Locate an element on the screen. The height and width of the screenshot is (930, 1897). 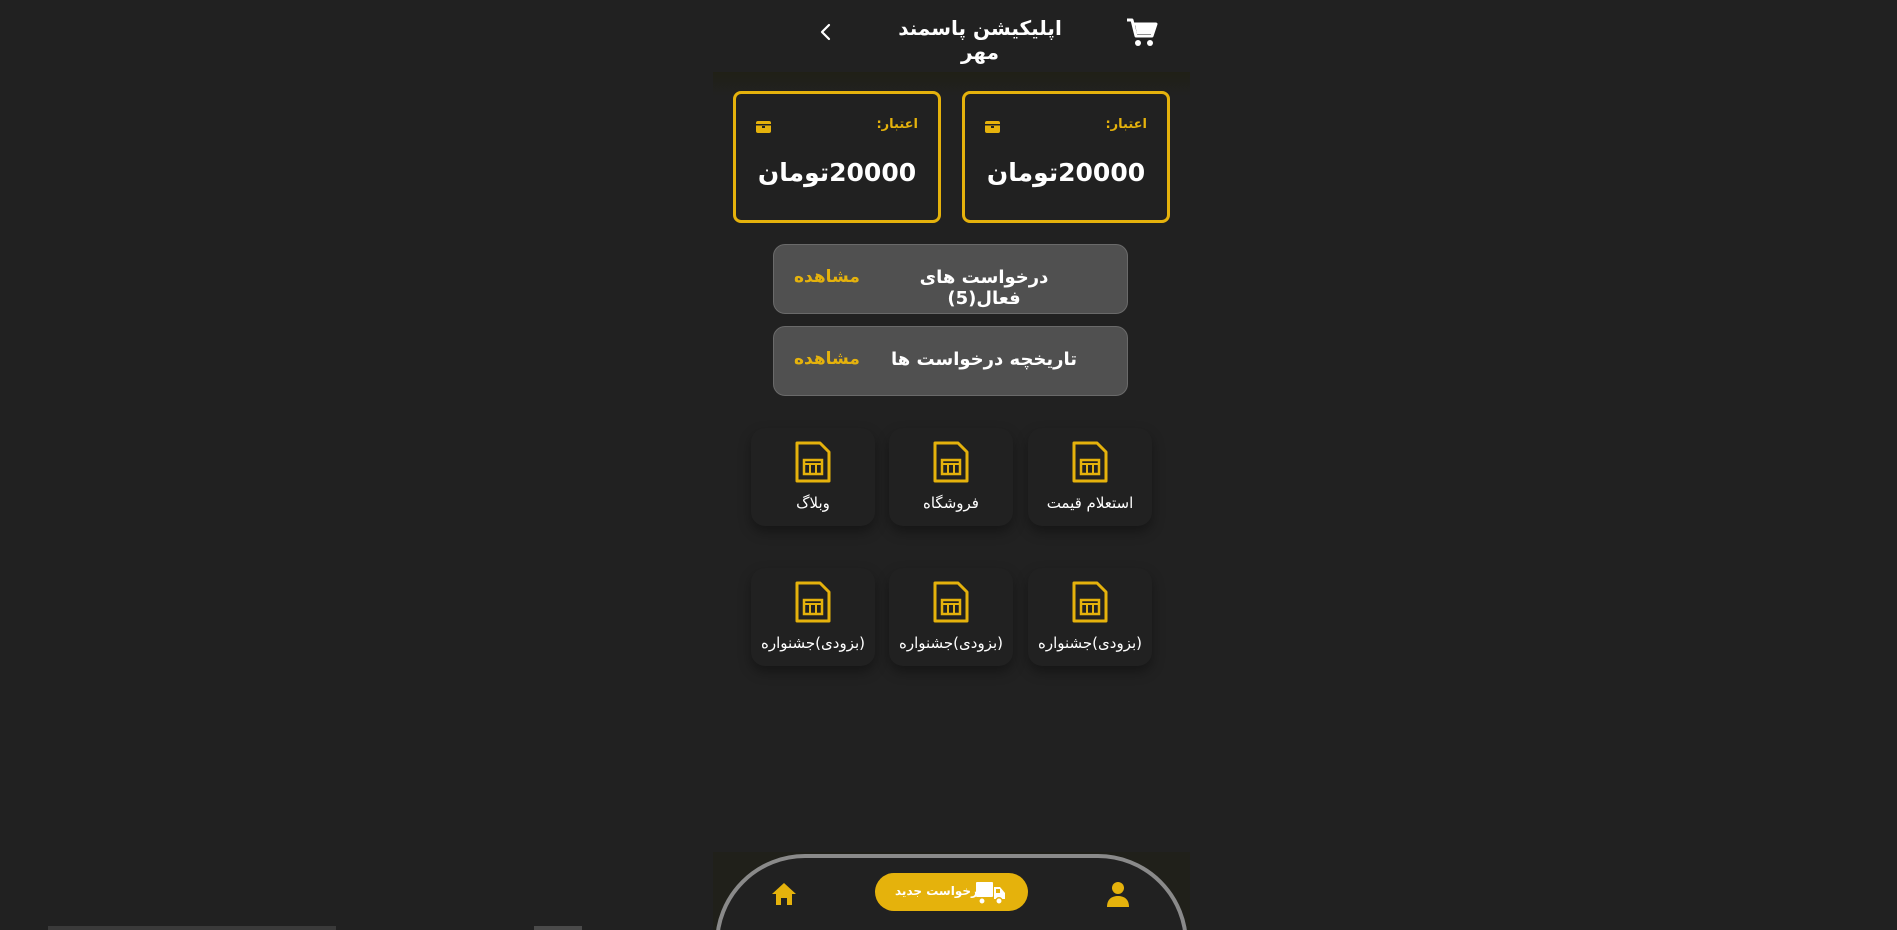
scrollbar-track is located at coordinates (192, 928).